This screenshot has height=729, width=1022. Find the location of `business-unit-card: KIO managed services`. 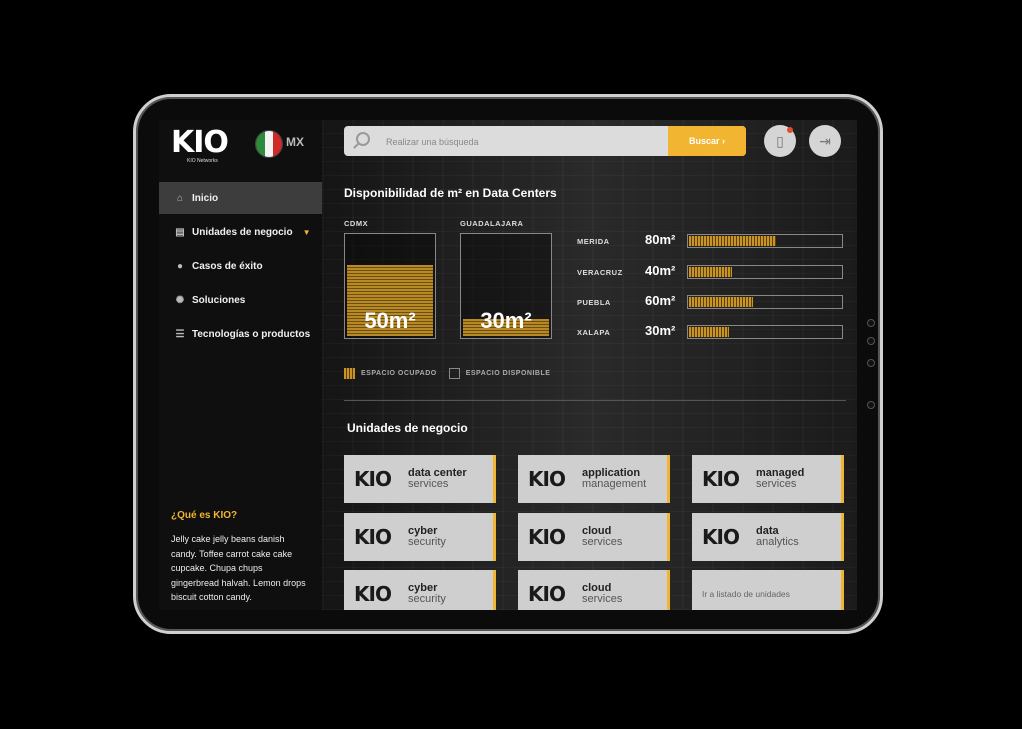

business-unit-card: KIO managed services is located at coordinates (768, 479).